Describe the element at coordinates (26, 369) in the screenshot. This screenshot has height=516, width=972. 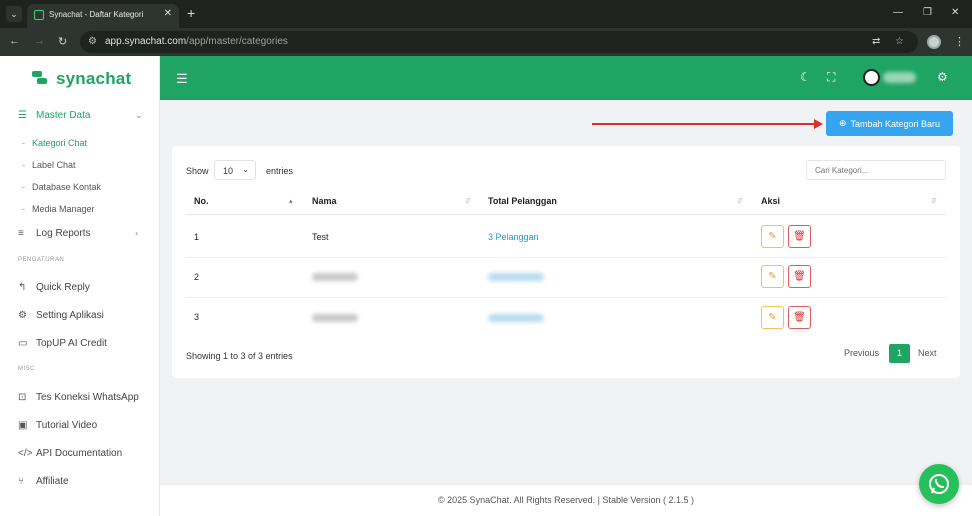
I see `section-misc: MISC` at that location.